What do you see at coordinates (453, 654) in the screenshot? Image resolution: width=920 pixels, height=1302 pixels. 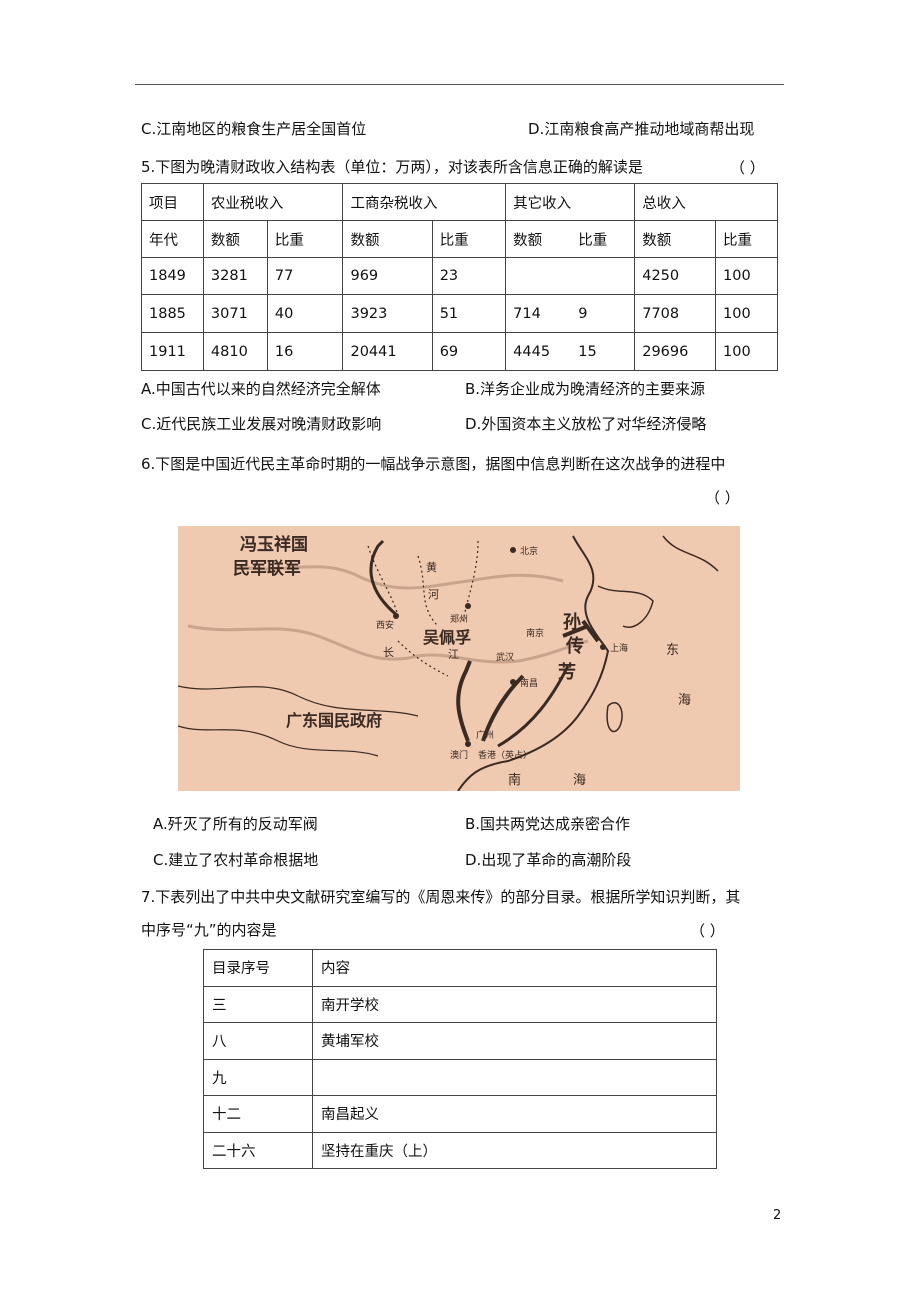 I see `map-label-jiang: 江` at bounding box center [453, 654].